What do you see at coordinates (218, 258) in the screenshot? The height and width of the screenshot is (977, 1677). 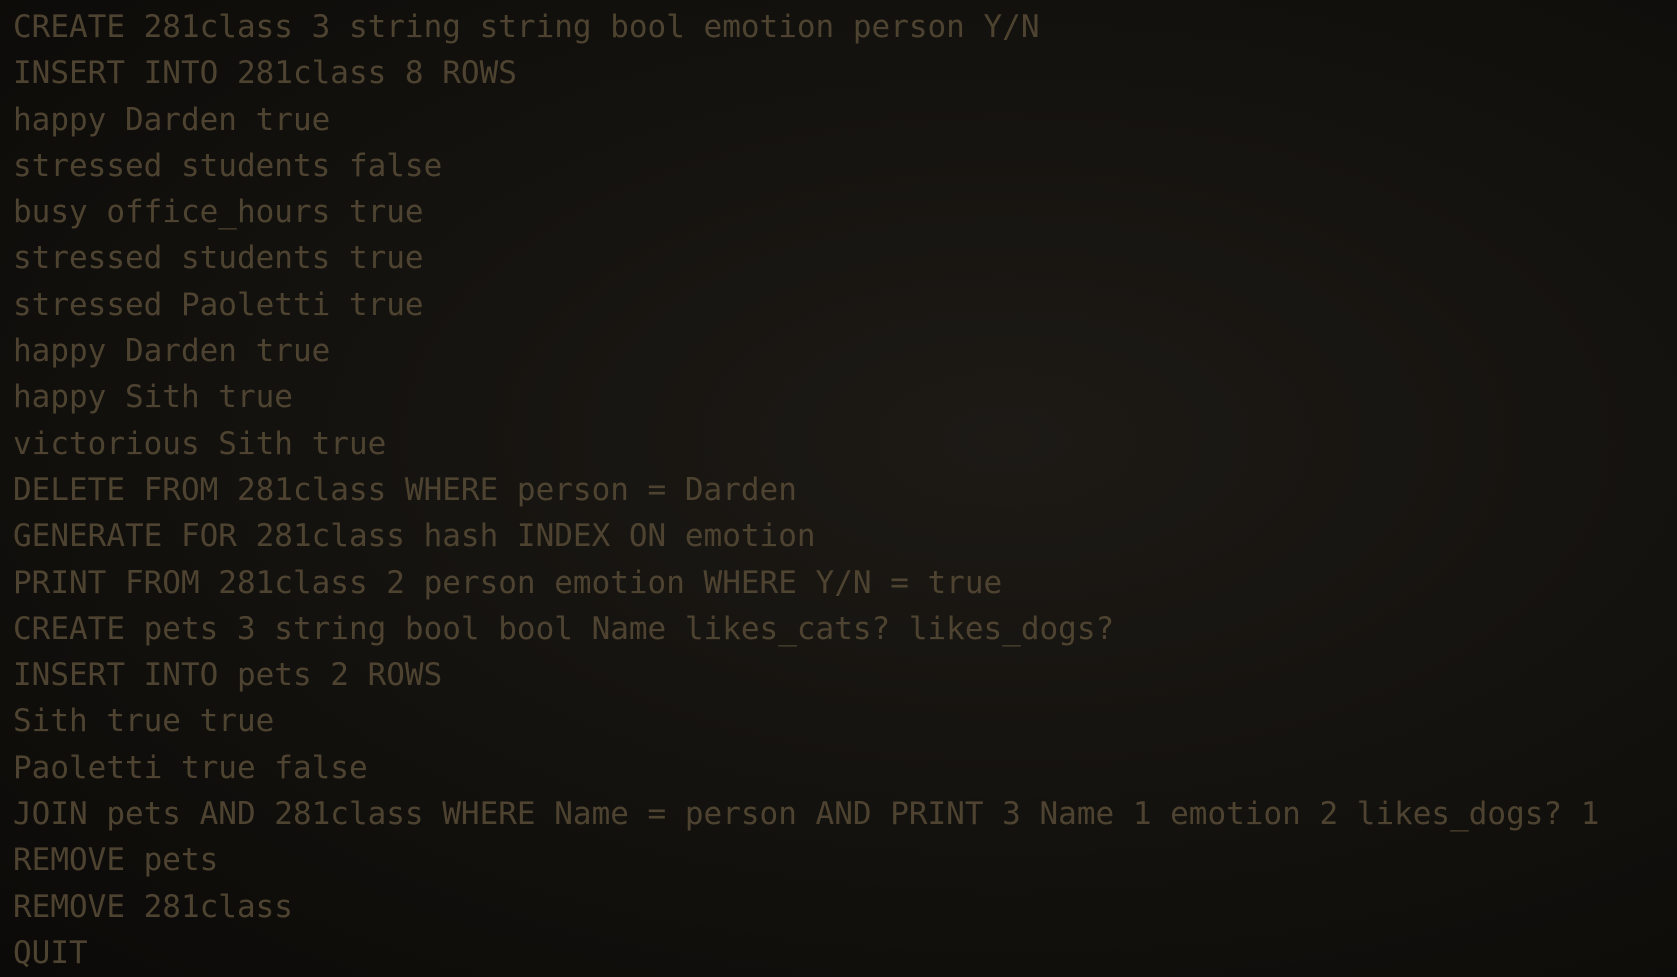 I see `terminal-line: stressed students true` at bounding box center [218, 258].